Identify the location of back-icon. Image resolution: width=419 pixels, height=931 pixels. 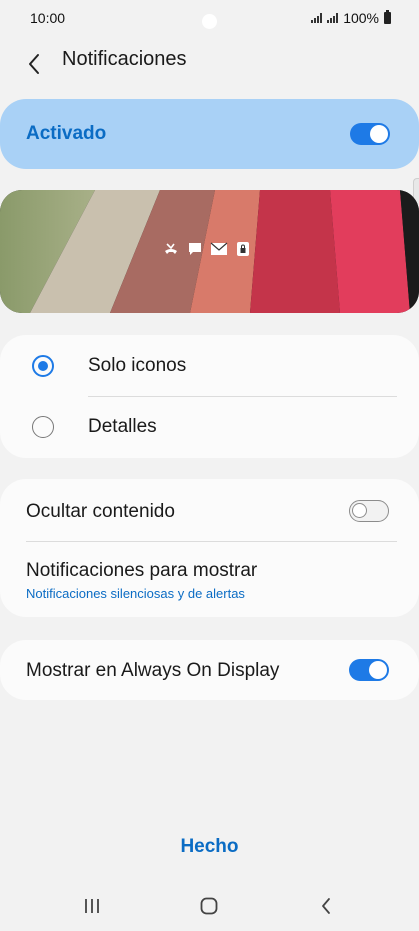
(326, 906).